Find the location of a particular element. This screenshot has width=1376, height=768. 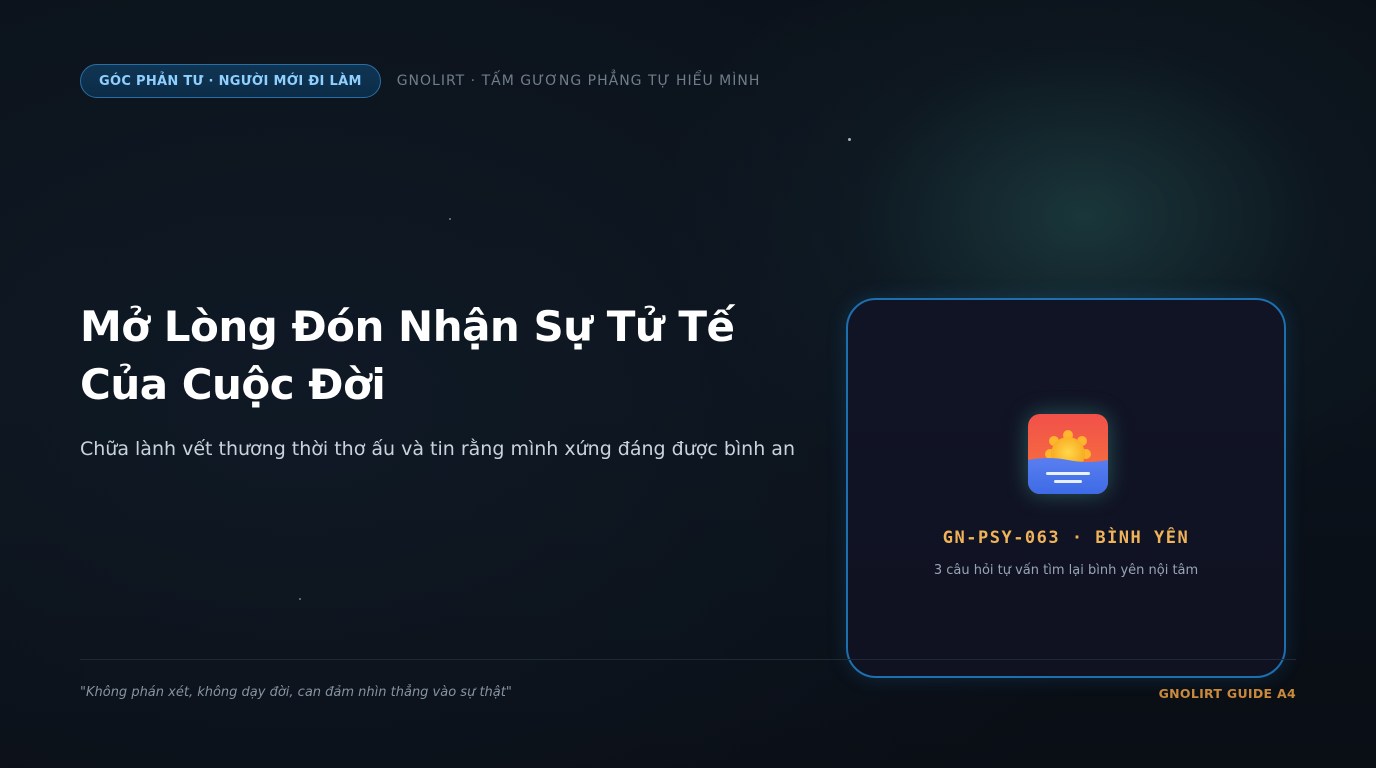

category-badge: GÓC PHẢN TƯ · NGƯỜI MỚI ĐI LÀM is located at coordinates (230, 81).